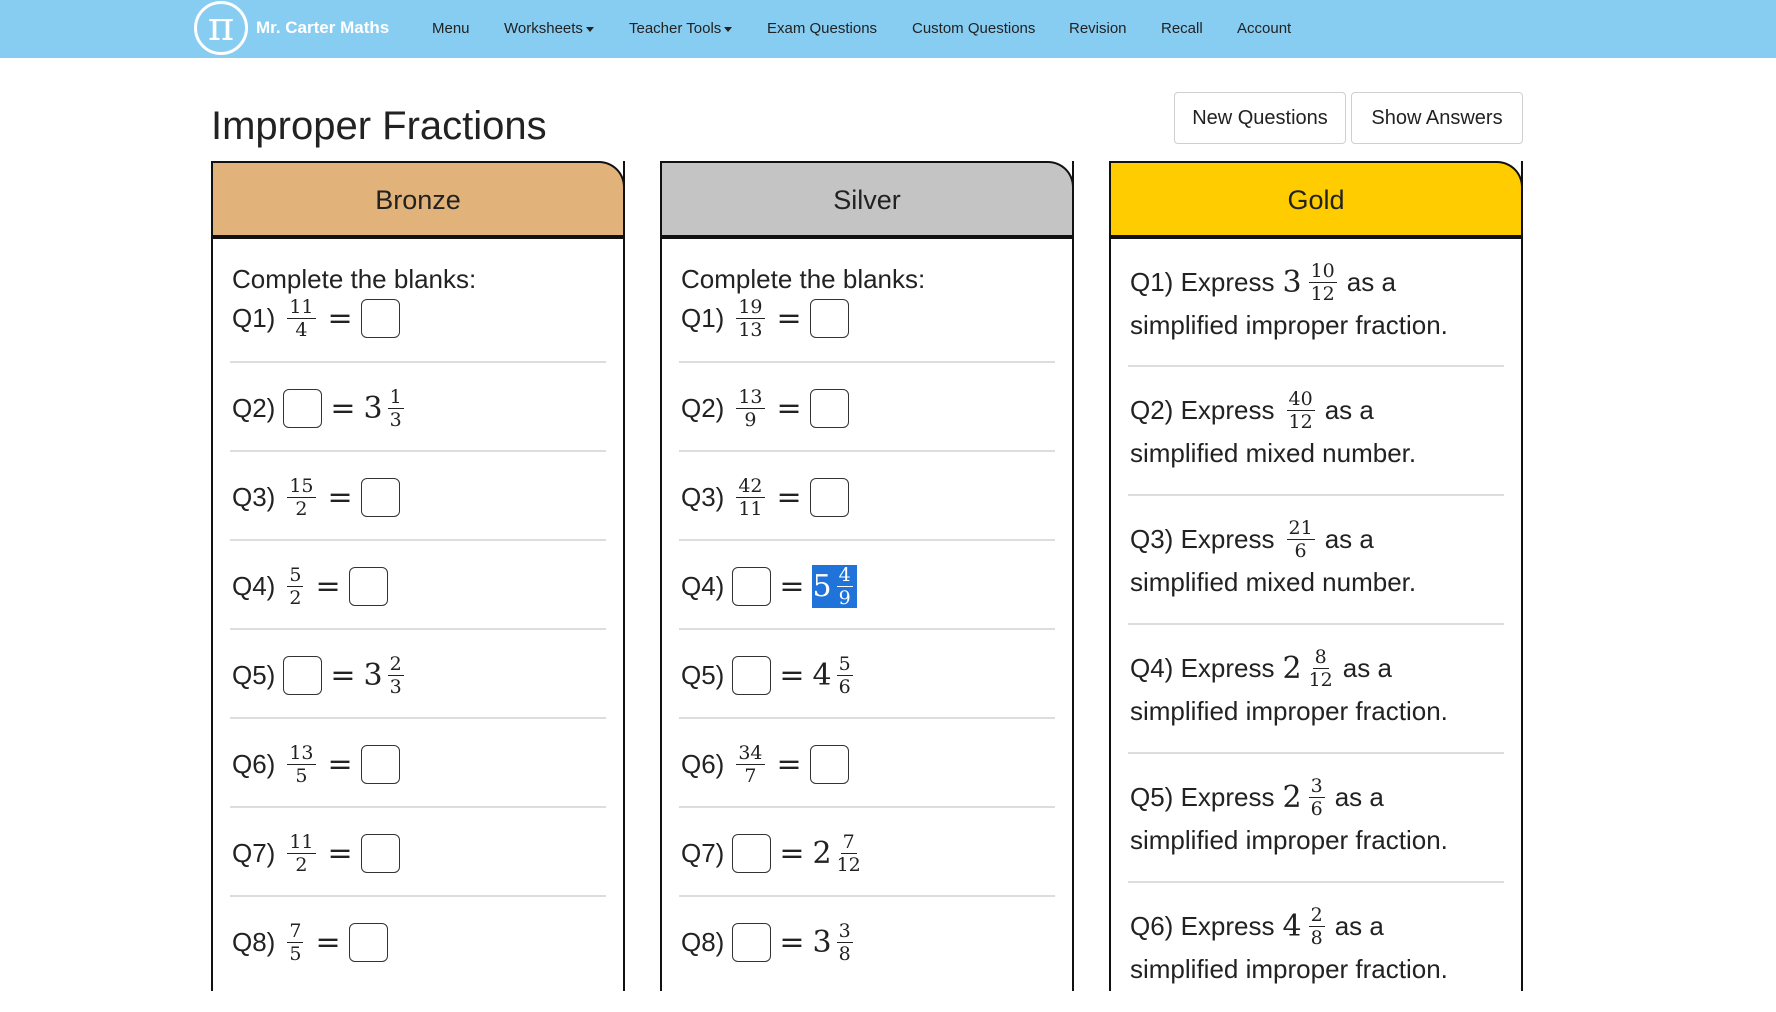 Image resolution: width=1776 pixels, height=1012 pixels. I want to click on fraction: 40 12, so click(1300, 410).